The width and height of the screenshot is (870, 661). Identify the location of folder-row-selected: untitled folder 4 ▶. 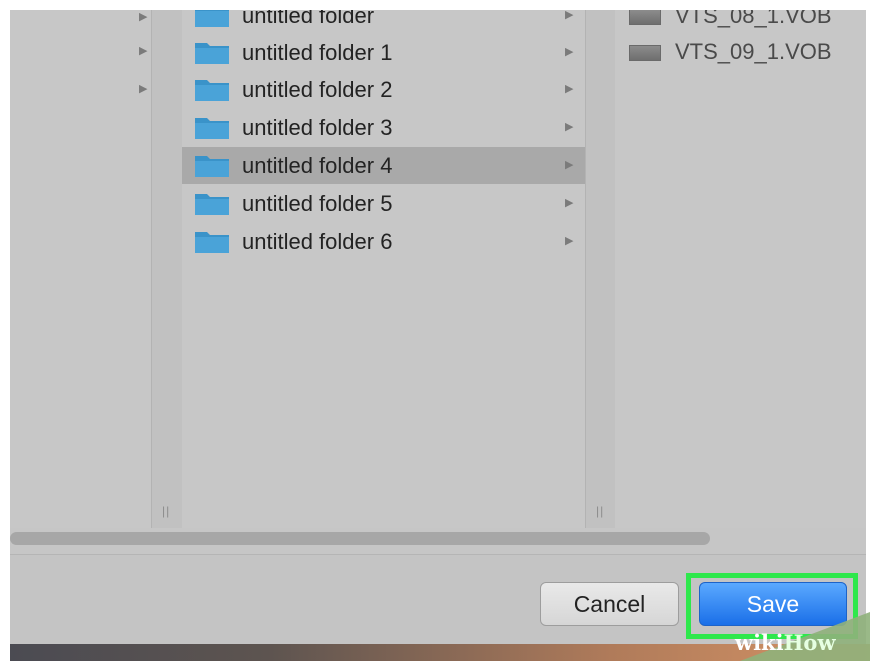
(383, 165).